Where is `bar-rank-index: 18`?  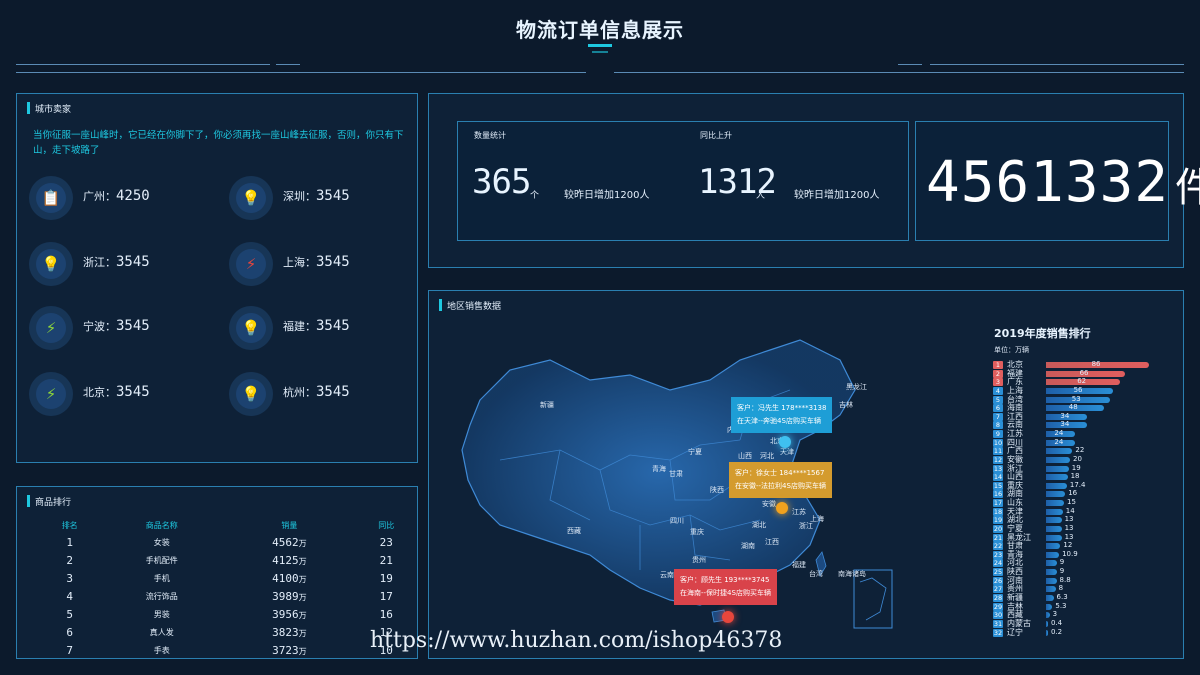
bar-rank-index: 18 is located at coordinates (998, 511).